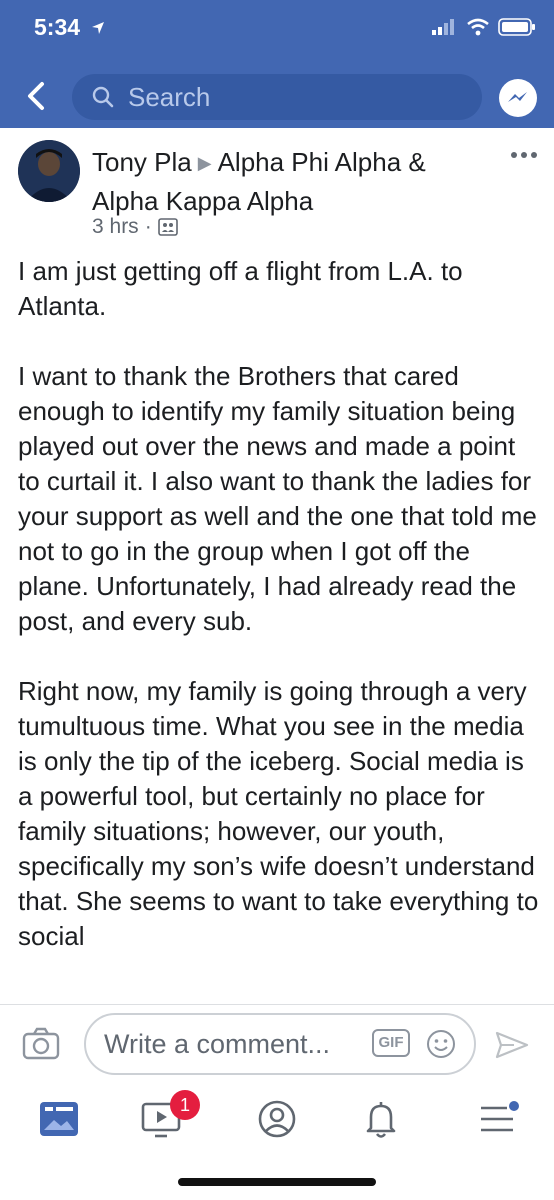 The image size is (554, 1200). I want to click on wifi-icon, so click(478, 27).